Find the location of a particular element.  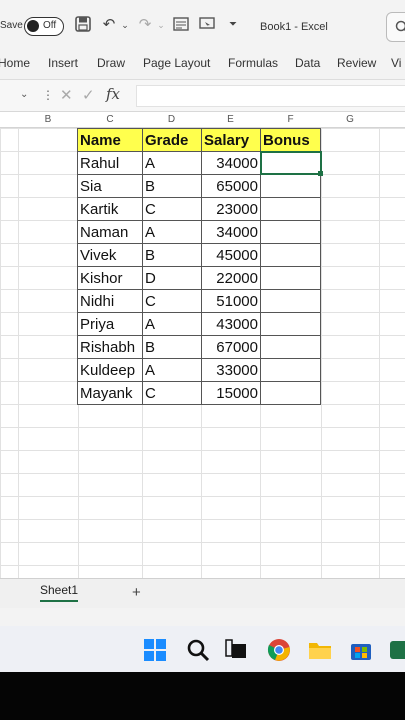

cell-name: Kuldeep is located at coordinates (110, 370).